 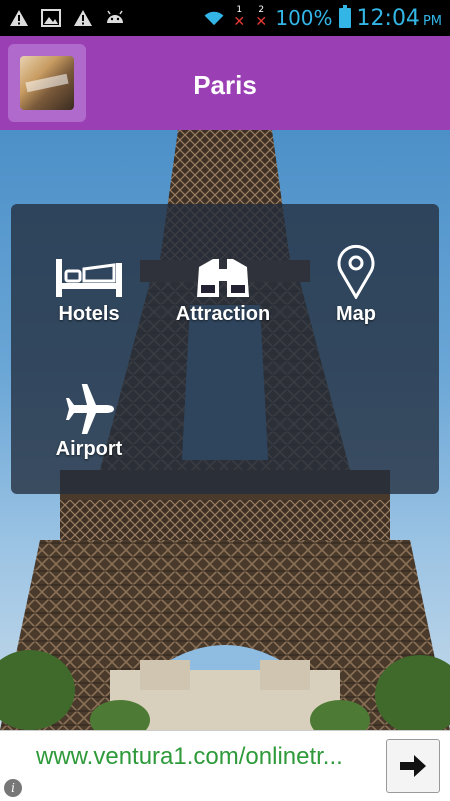 I want to click on status-bar: 1 ✕ 2 ✕ 100% 12:04 PM, so click(x=225, y=18).